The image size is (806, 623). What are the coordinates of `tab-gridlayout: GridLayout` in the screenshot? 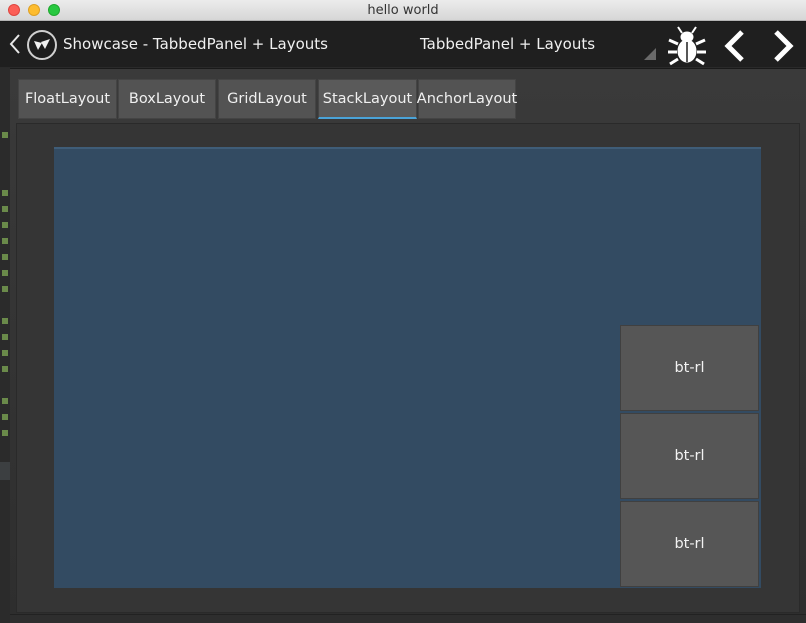 It's located at (267, 99).